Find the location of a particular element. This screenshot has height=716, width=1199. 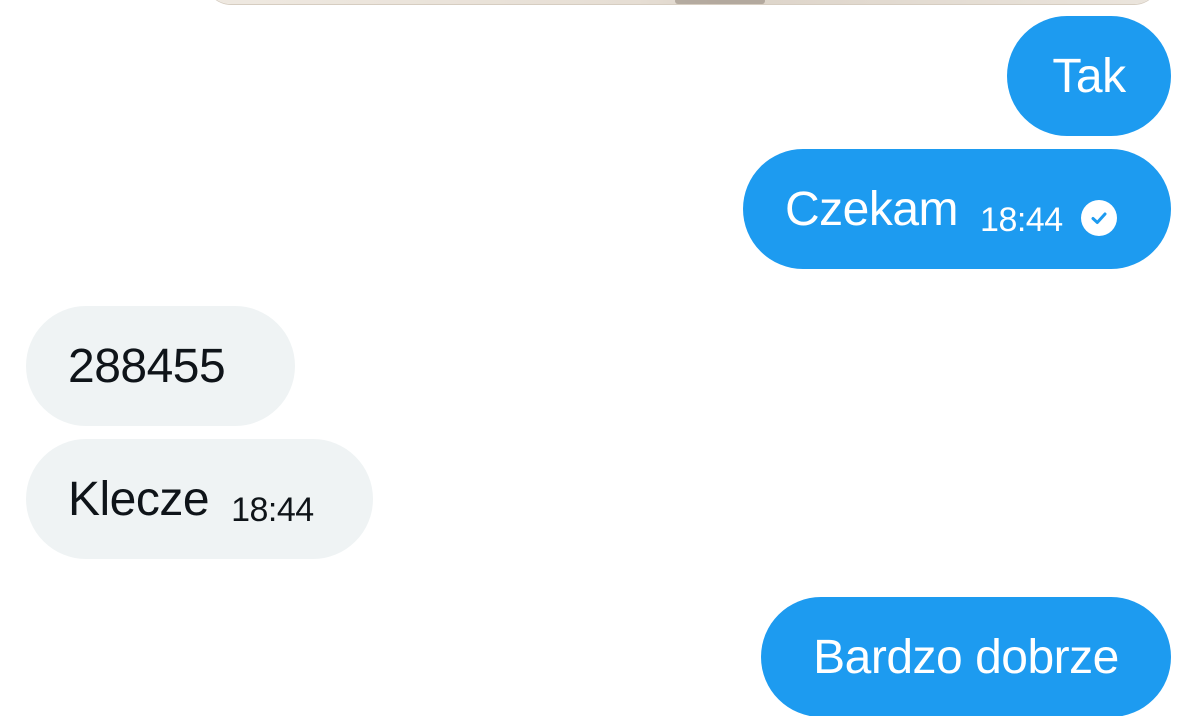

message-text: Czekam is located at coordinates (872, 209).